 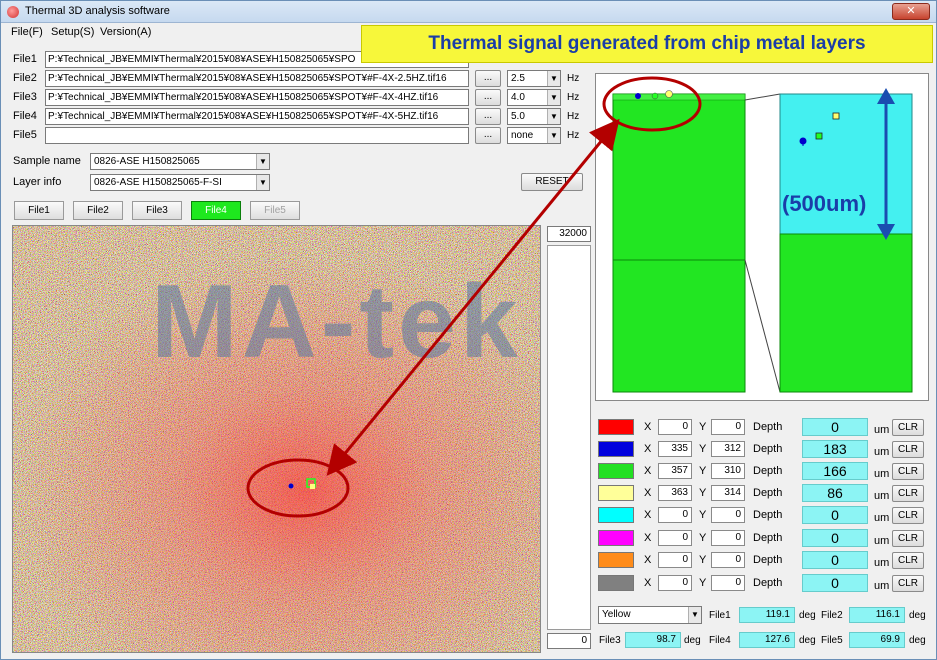 What do you see at coordinates (765, 471) in the screenshot?
I see `marker-row: X 357 Y 310 Depth 166 um CLR` at bounding box center [765, 471].